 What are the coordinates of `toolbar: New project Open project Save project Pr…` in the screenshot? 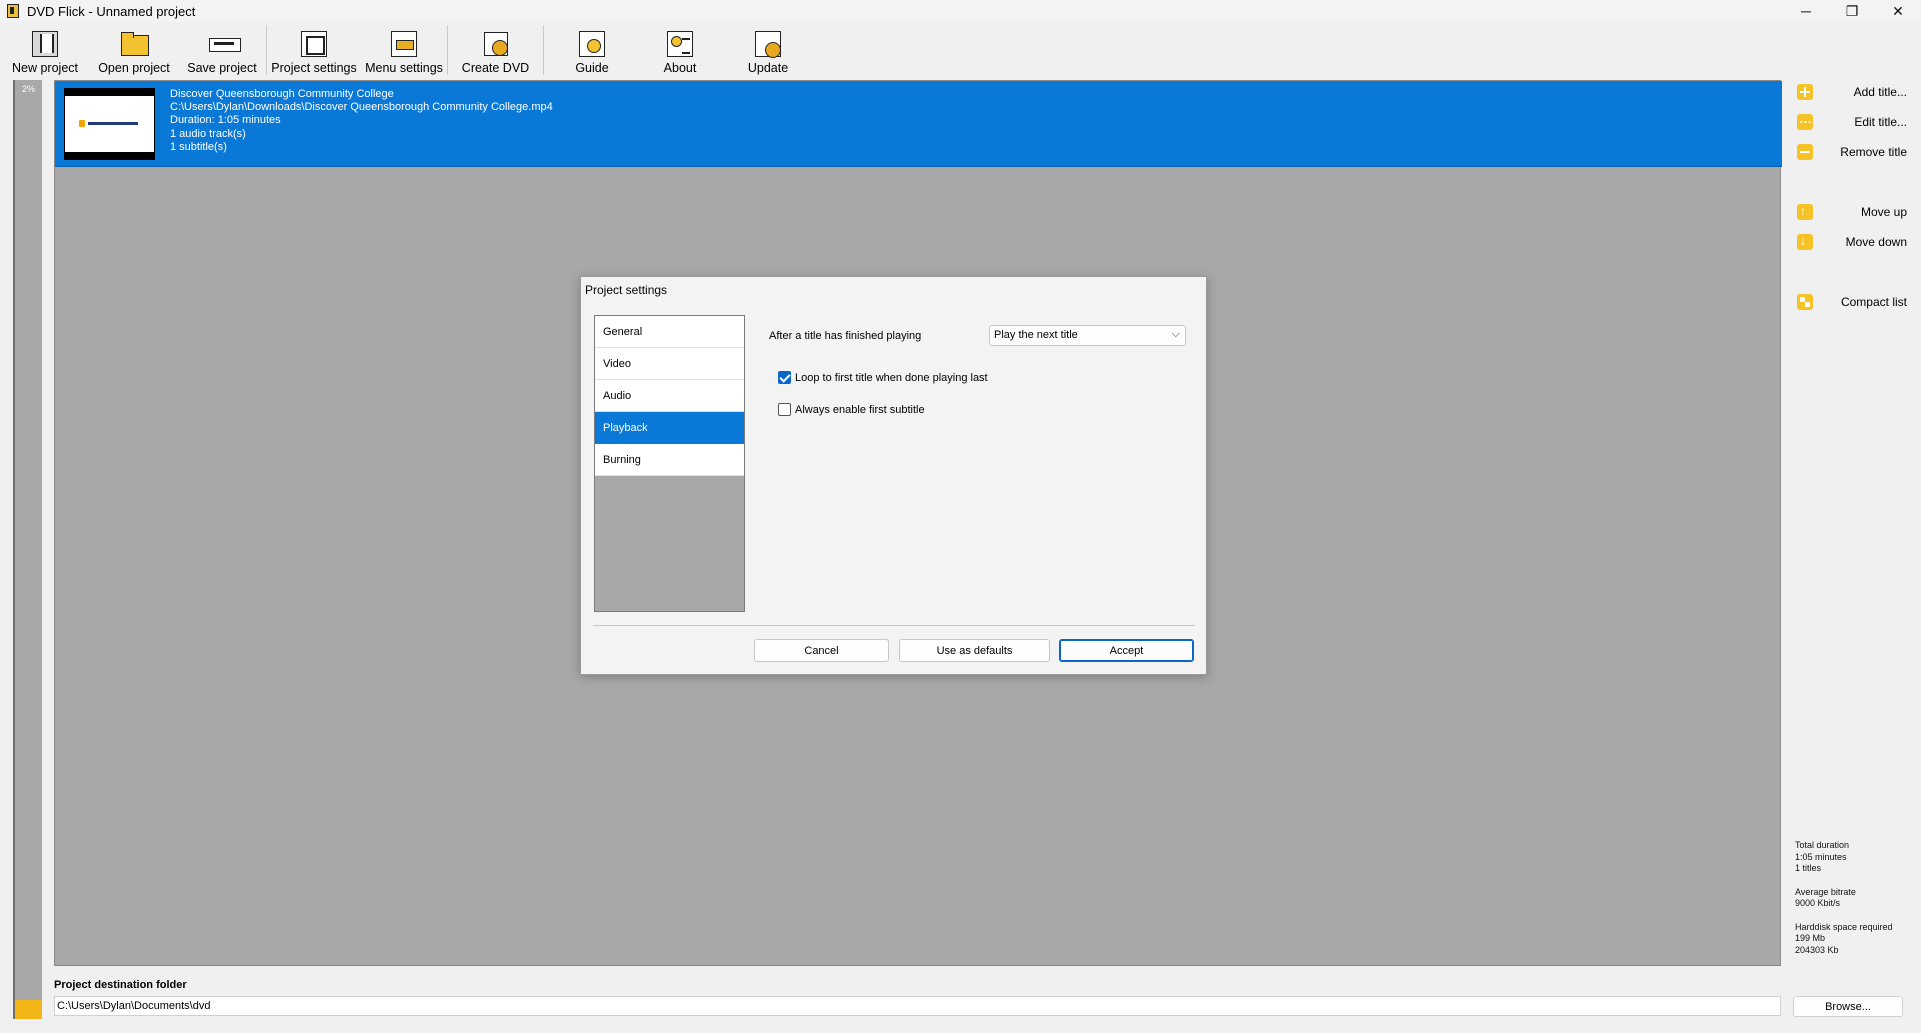 It's located at (960, 50).